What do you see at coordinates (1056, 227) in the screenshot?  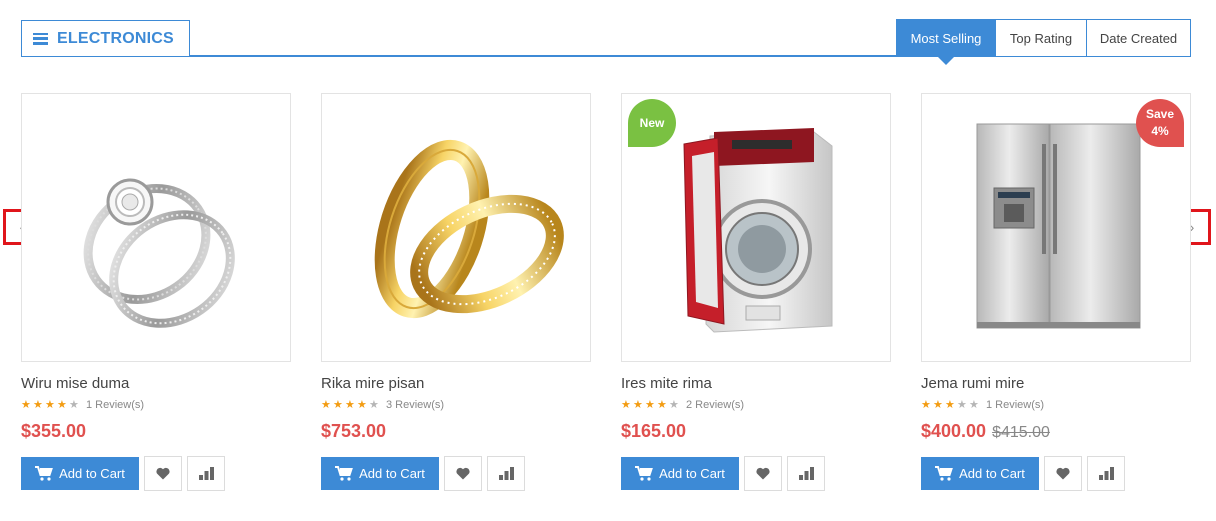 I see `product-image: Save 4%` at bounding box center [1056, 227].